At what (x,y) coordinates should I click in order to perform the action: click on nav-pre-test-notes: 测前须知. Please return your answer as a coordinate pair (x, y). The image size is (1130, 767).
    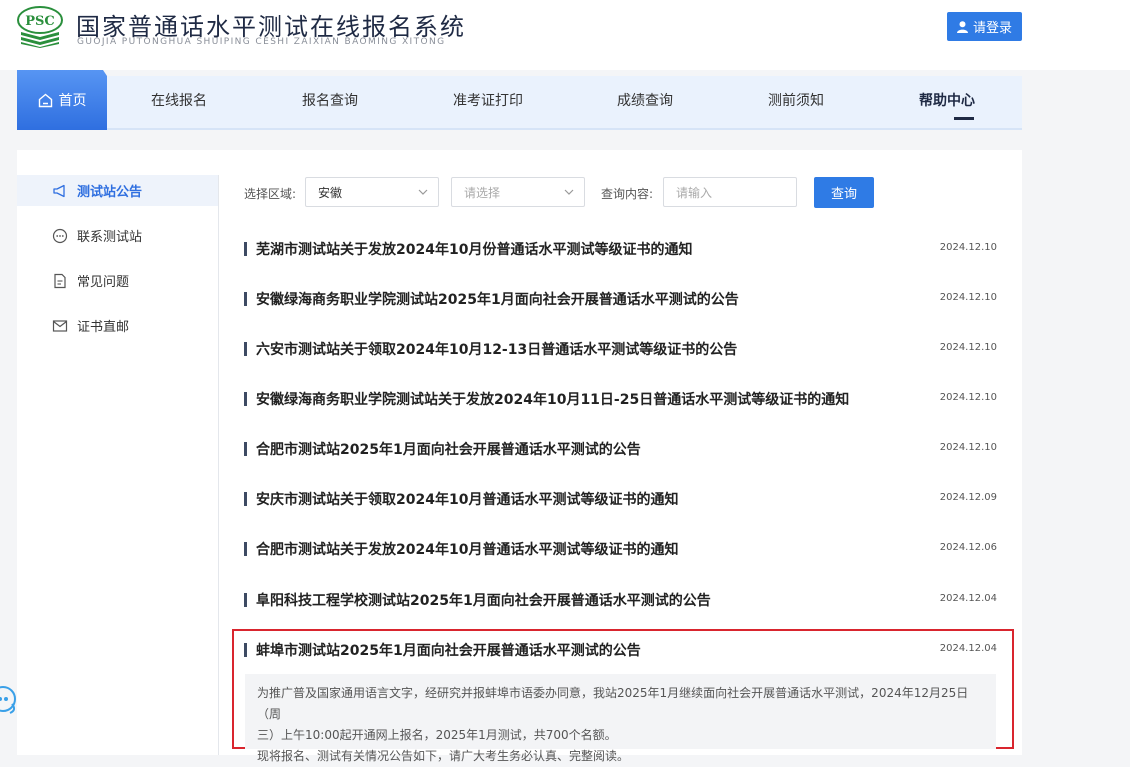
    Looking at the image, I should click on (796, 102).